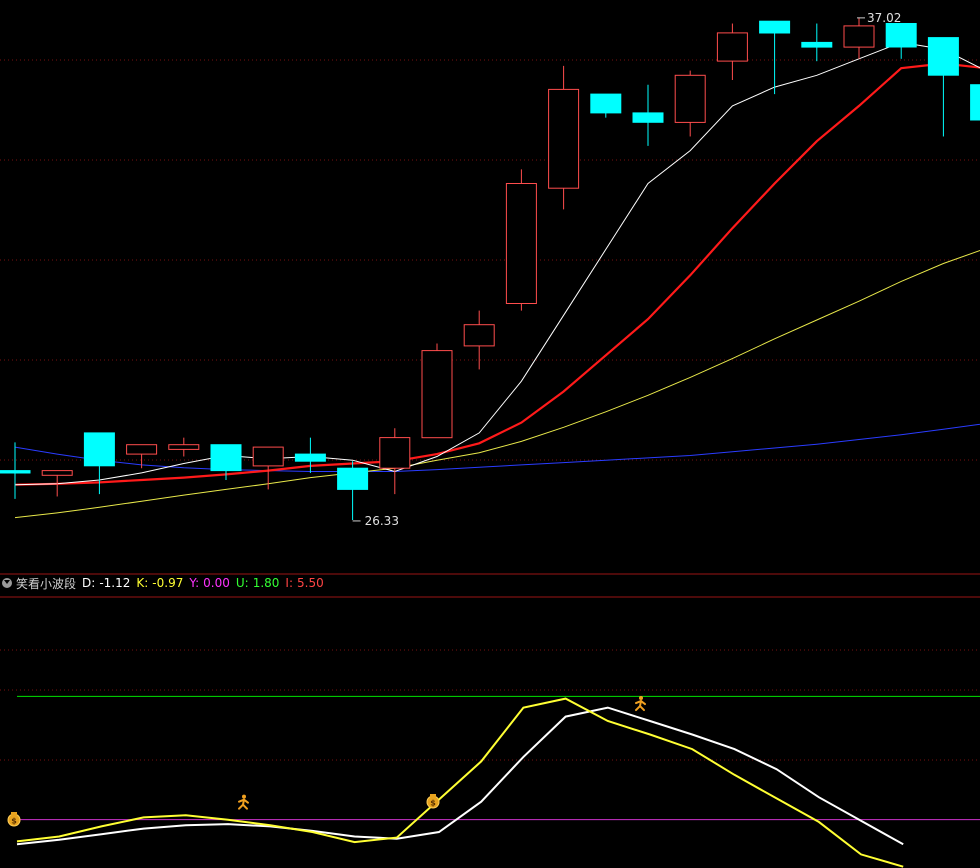  Describe the element at coordinates (115, 583) in the screenshot. I see `indicator-value-0: -1.12` at that location.